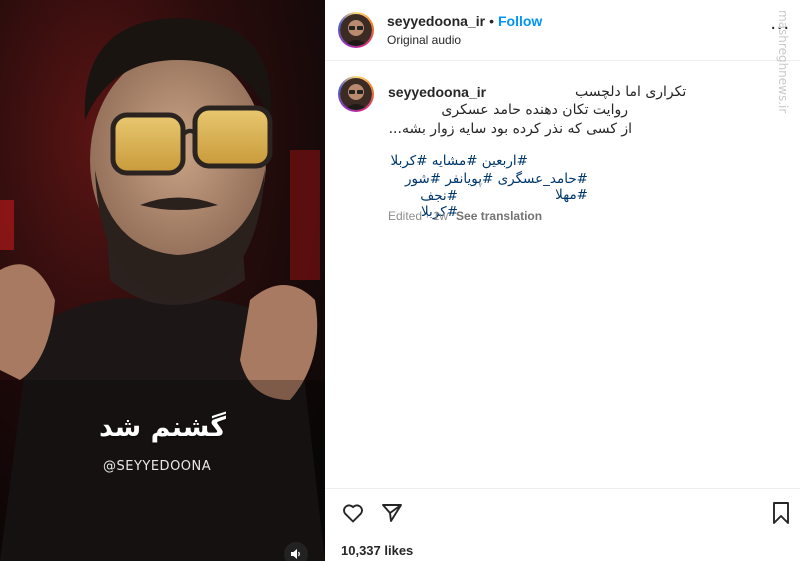  I want to click on video-caption-overlay: گشنم شد, so click(162, 427).